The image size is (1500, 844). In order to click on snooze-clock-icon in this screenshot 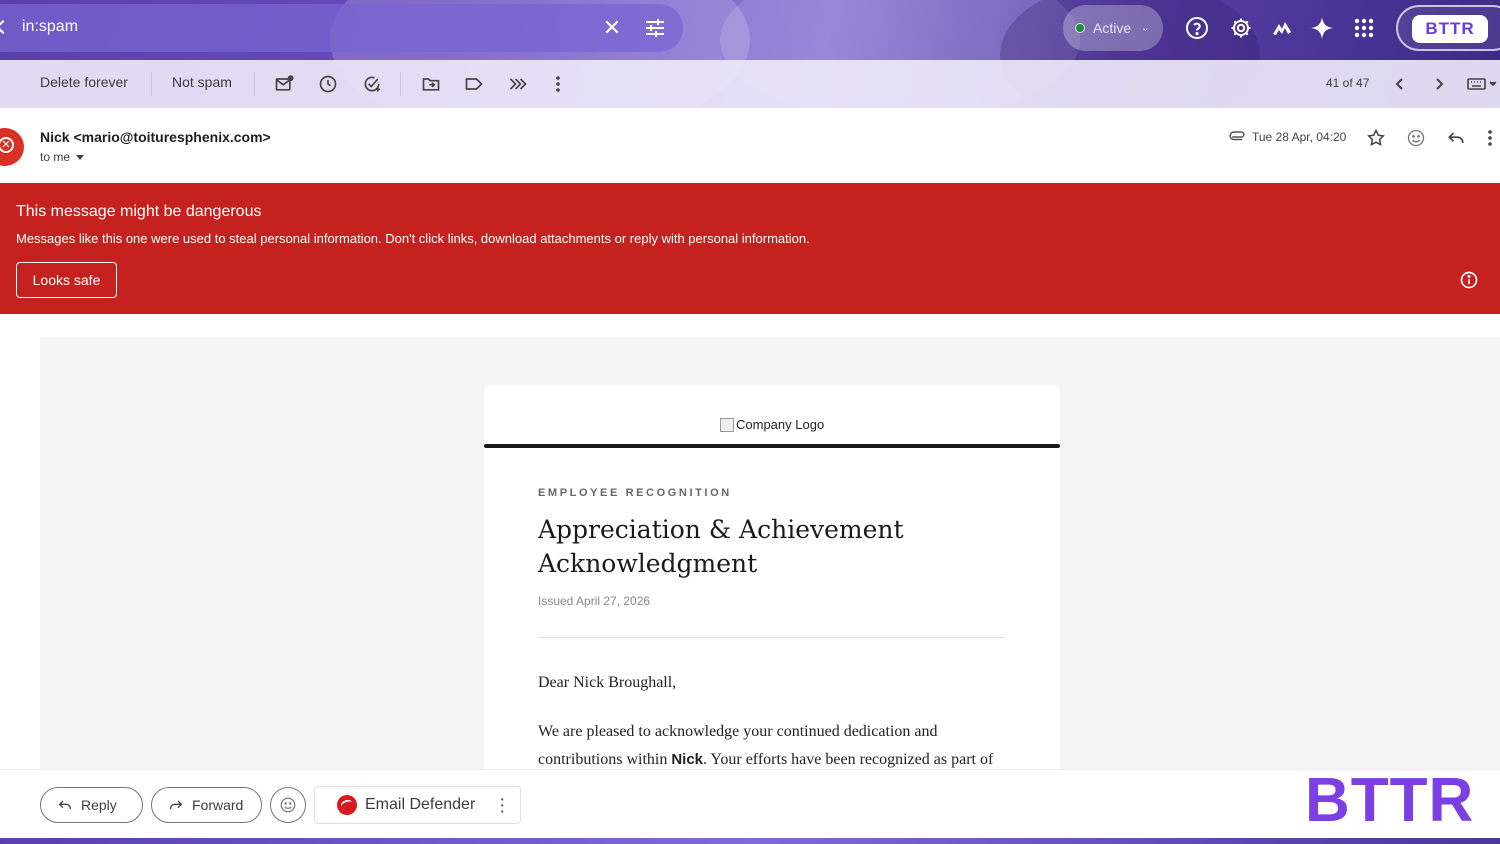, I will do `click(328, 84)`.